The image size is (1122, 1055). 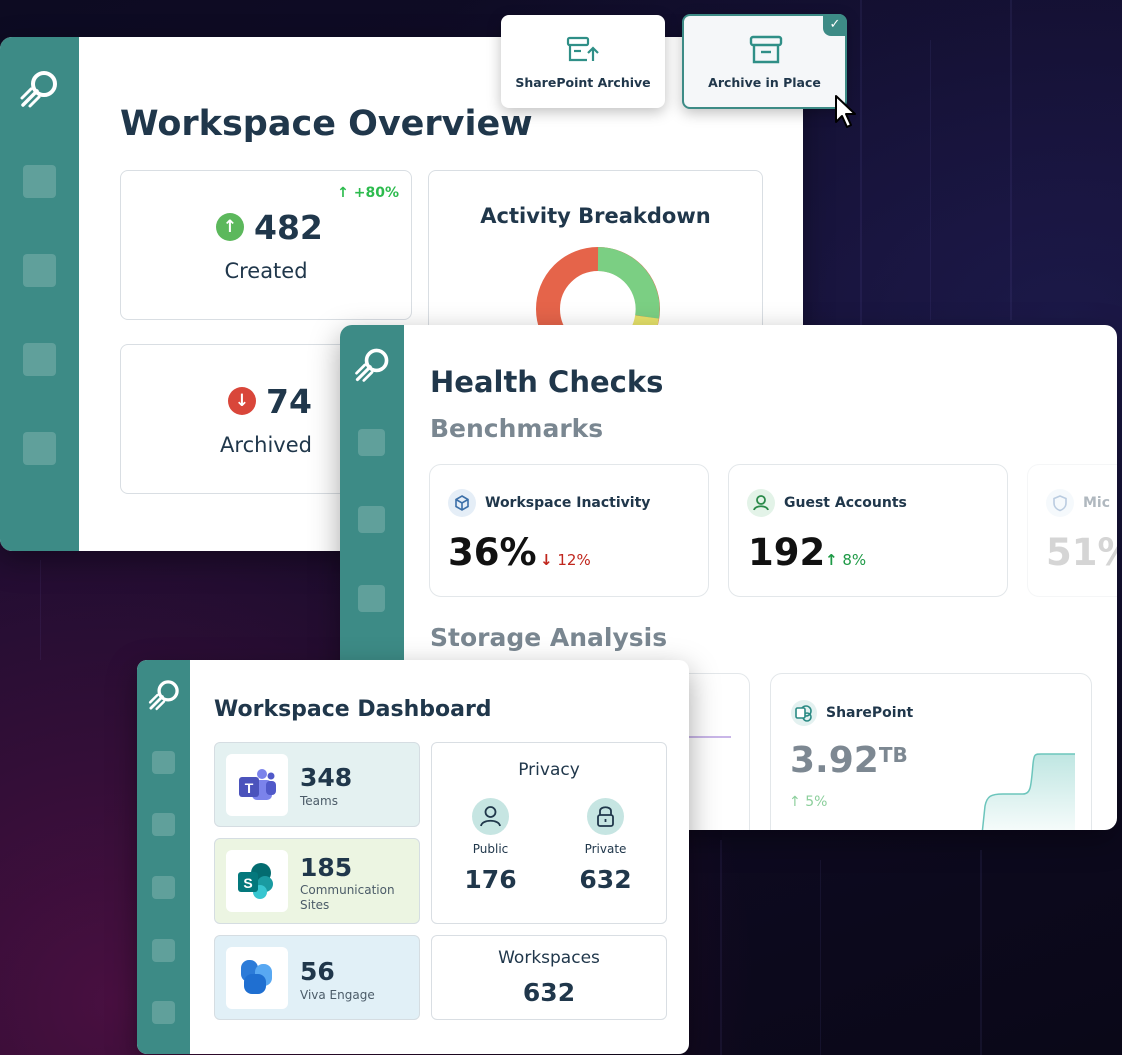 What do you see at coordinates (583, 82) in the screenshot?
I see `sharepoint-archive-label: SharePoint Archive` at bounding box center [583, 82].